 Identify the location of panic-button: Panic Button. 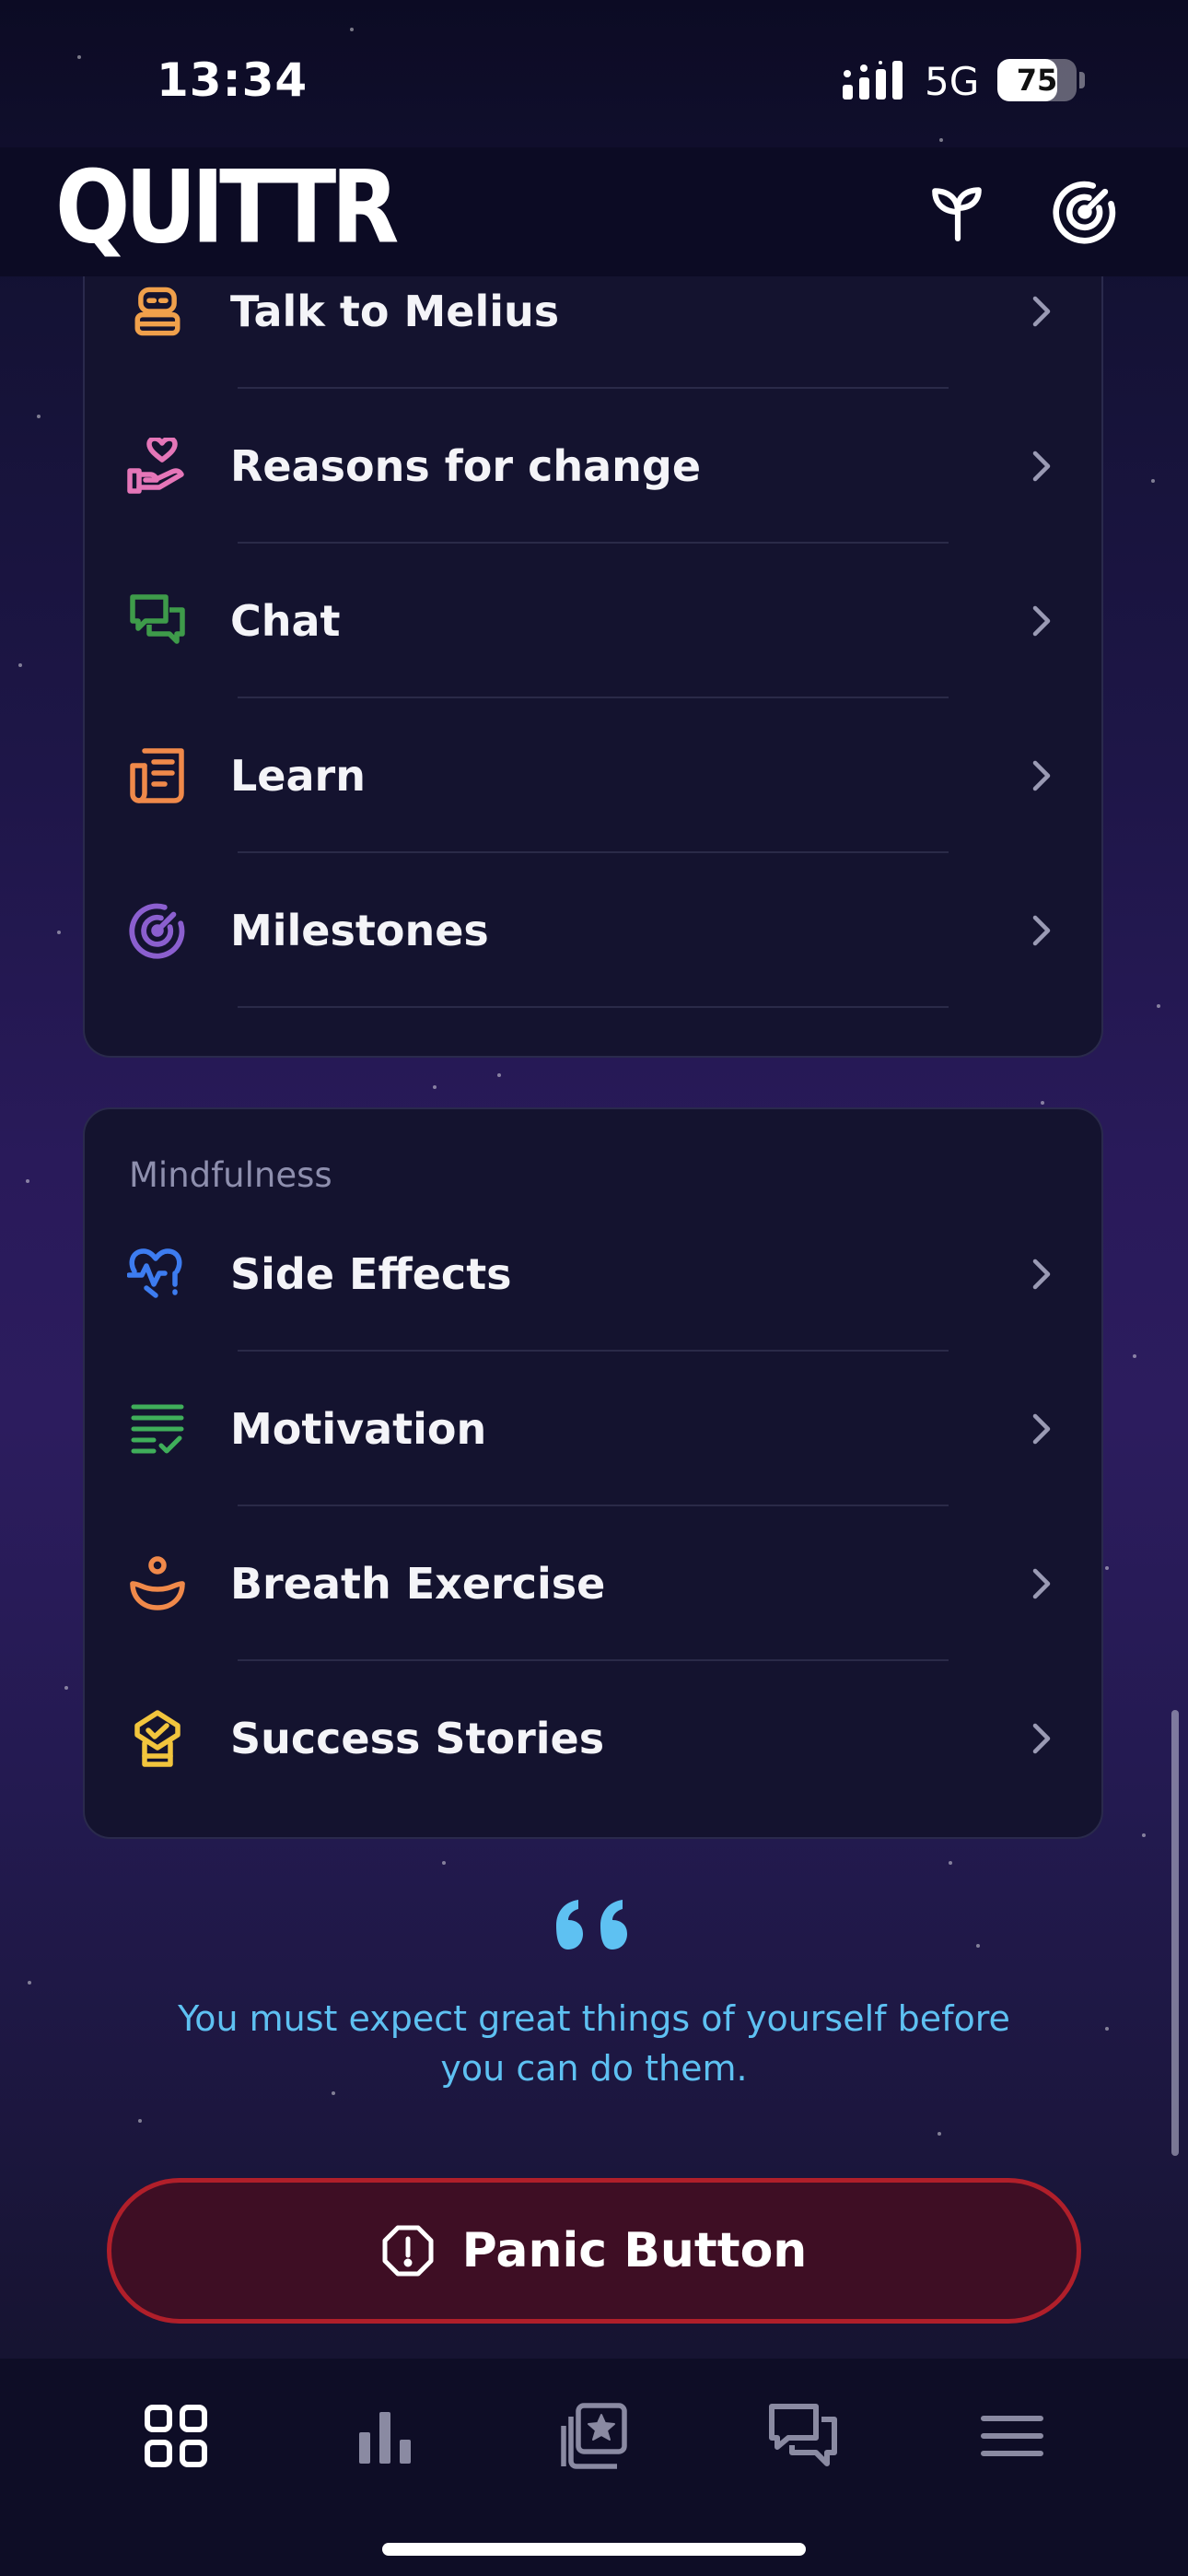
(594, 2251).